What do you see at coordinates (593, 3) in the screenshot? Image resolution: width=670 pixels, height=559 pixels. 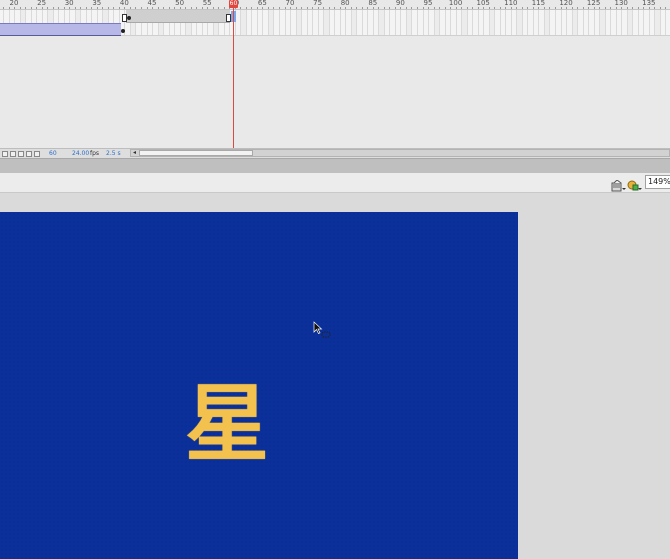 I see `ruler-tick-label: 125` at bounding box center [593, 3].